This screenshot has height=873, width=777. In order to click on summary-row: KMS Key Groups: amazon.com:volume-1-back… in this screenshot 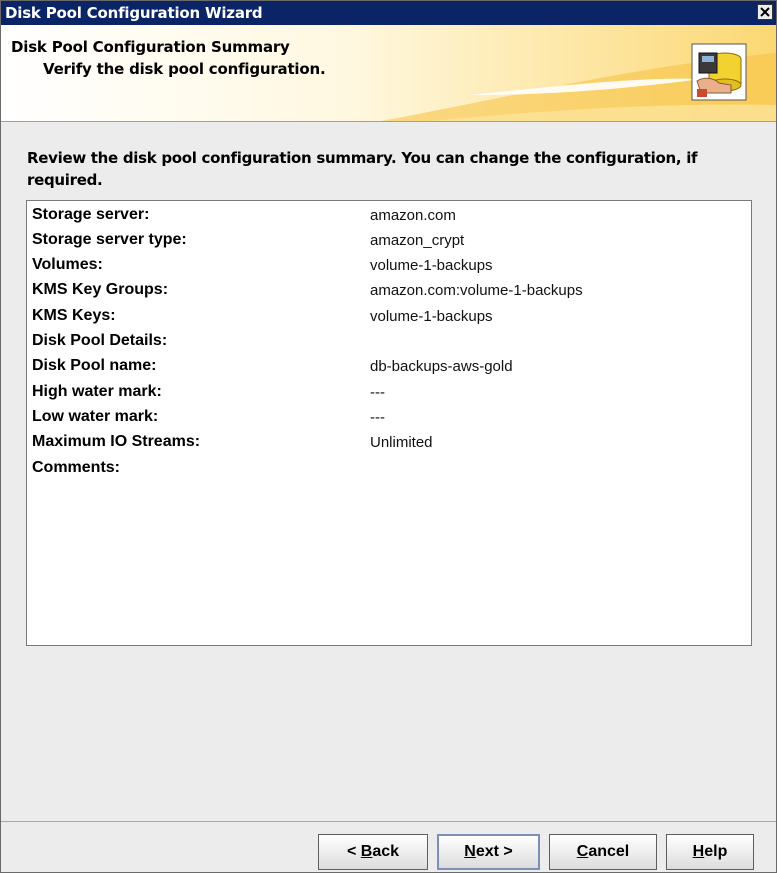, I will do `click(382, 293)`.